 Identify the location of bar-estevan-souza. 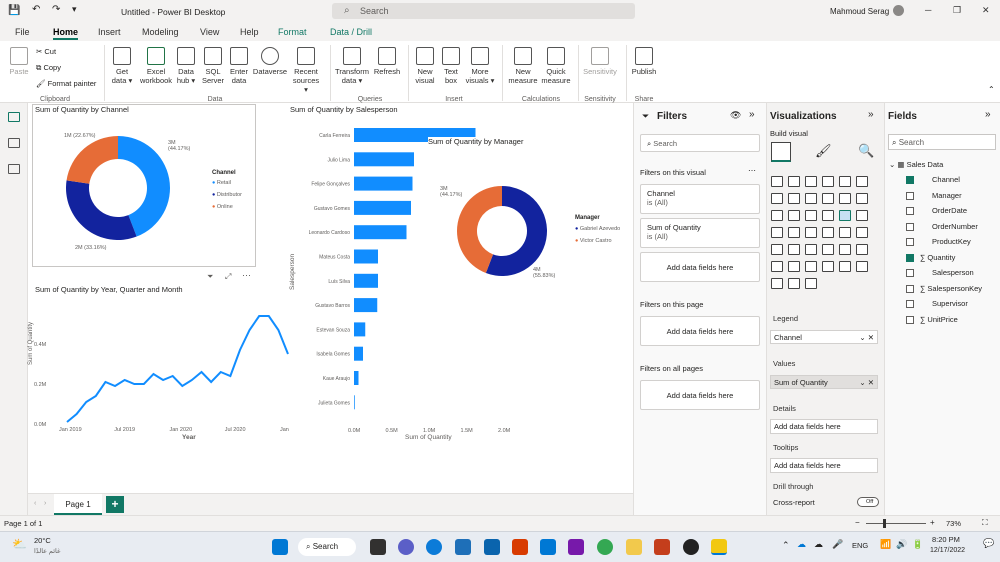
(360, 329).